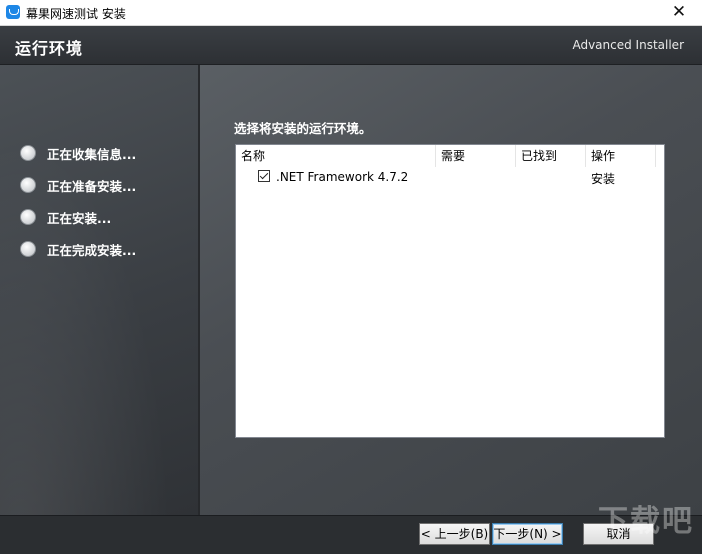 The image size is (702, 554). Describe the element at coordinates (342, 177) in the screenshot. I see `row-name: .NET Framework 4.7.2` at that location.